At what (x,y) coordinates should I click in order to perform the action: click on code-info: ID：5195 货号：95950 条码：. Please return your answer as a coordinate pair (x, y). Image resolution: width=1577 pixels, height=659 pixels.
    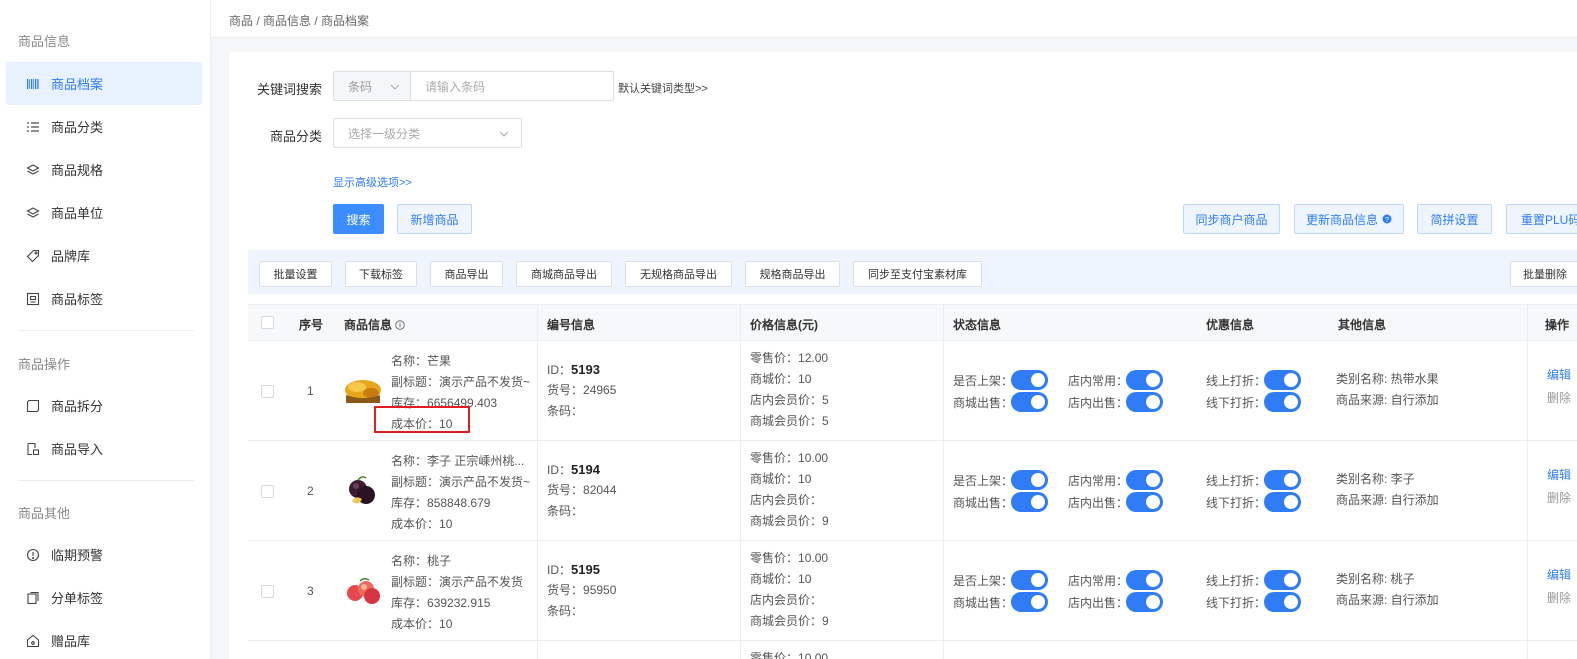
    Looking at the image, I should click on (581, 590).